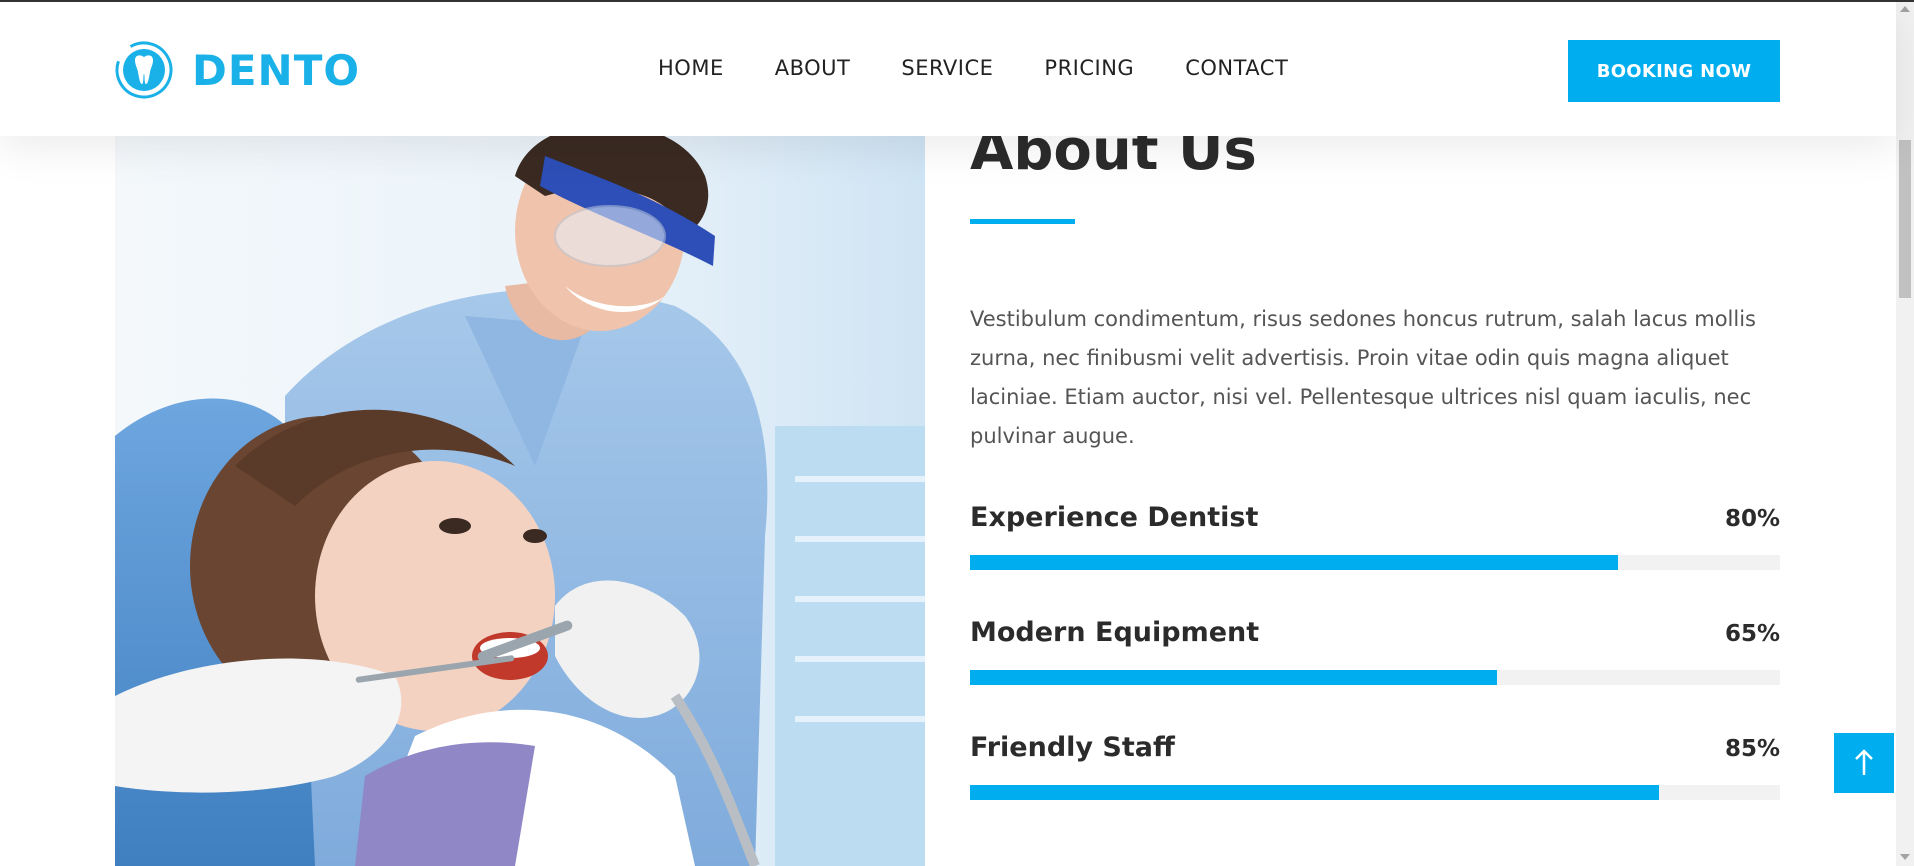  Describe the element at coordinates (1114, 517) in the screenshot. I see `skill-name: Experience Dentist` at that location.